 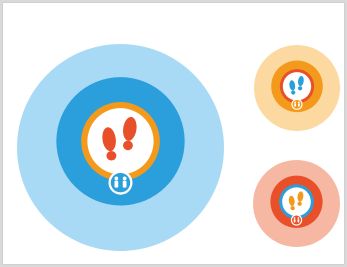 I want to click on social-distancing-badge-red, so click(x=296, y=203).